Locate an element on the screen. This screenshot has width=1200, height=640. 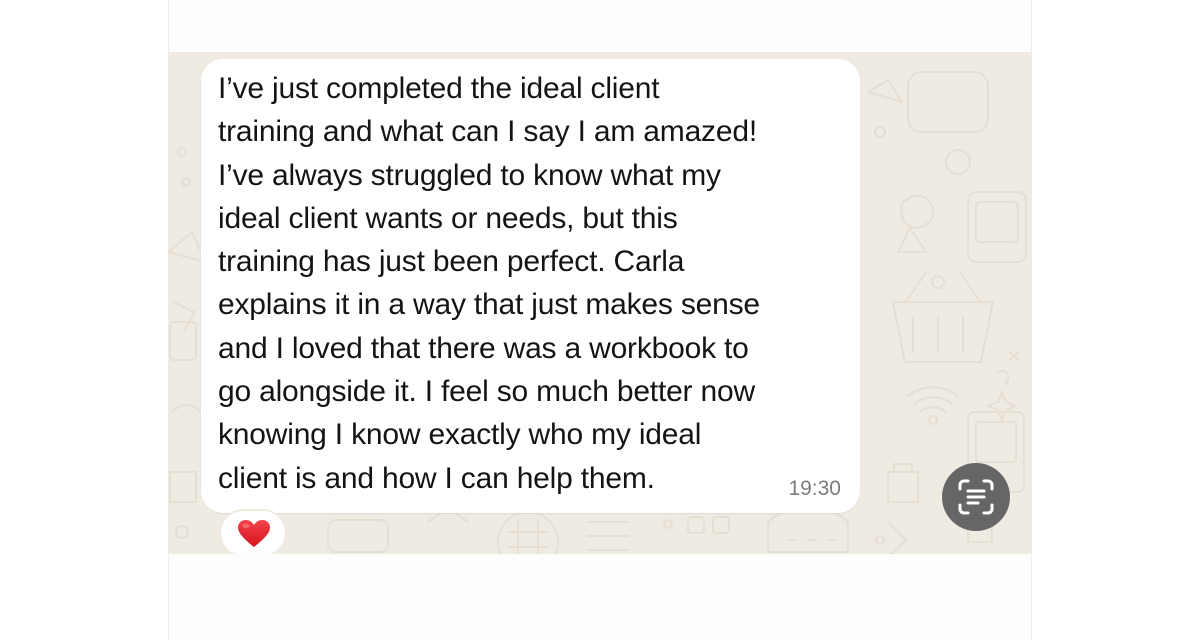
message-line: I’ve always struggled to know what my is located at coordinates (469, 175).